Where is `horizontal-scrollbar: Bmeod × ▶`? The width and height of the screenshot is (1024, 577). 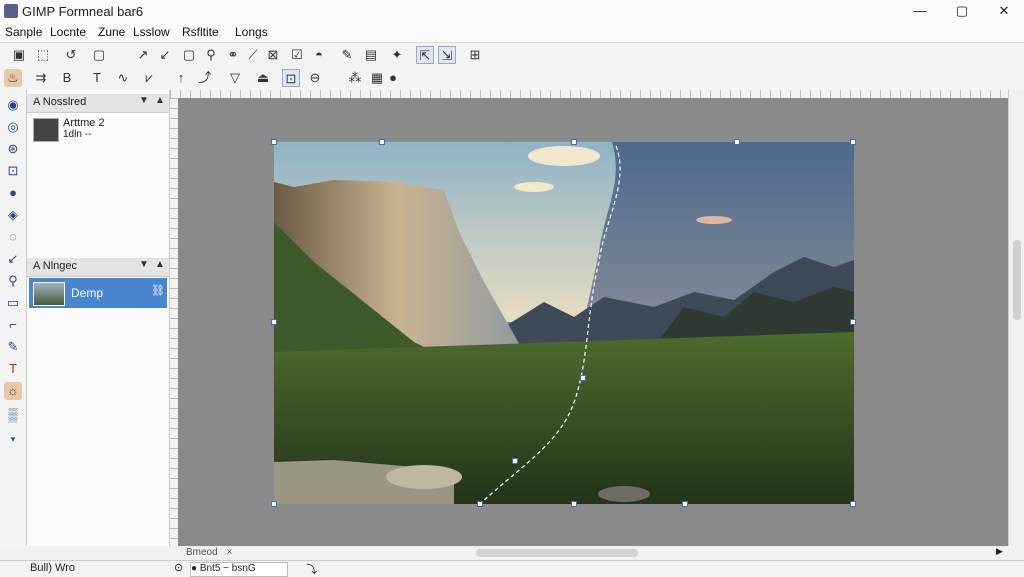
horizontal-scrollbar: Bmeod × ▶ is located at coordinates (589, 553).